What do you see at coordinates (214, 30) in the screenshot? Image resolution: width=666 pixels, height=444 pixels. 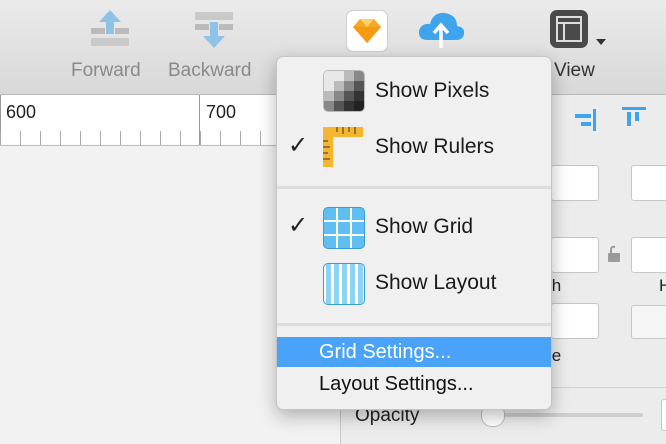 I see `backward-icon` at bounding box center [214, 30].